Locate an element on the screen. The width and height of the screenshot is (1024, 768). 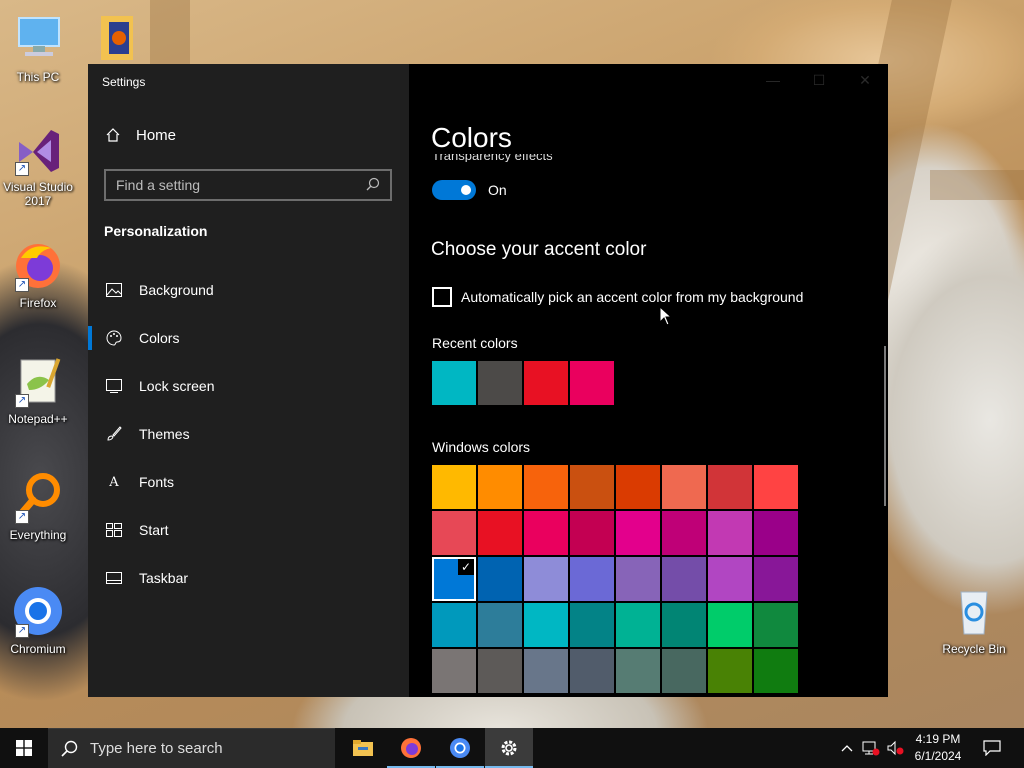
start-button is located at coordinates (24, 748).